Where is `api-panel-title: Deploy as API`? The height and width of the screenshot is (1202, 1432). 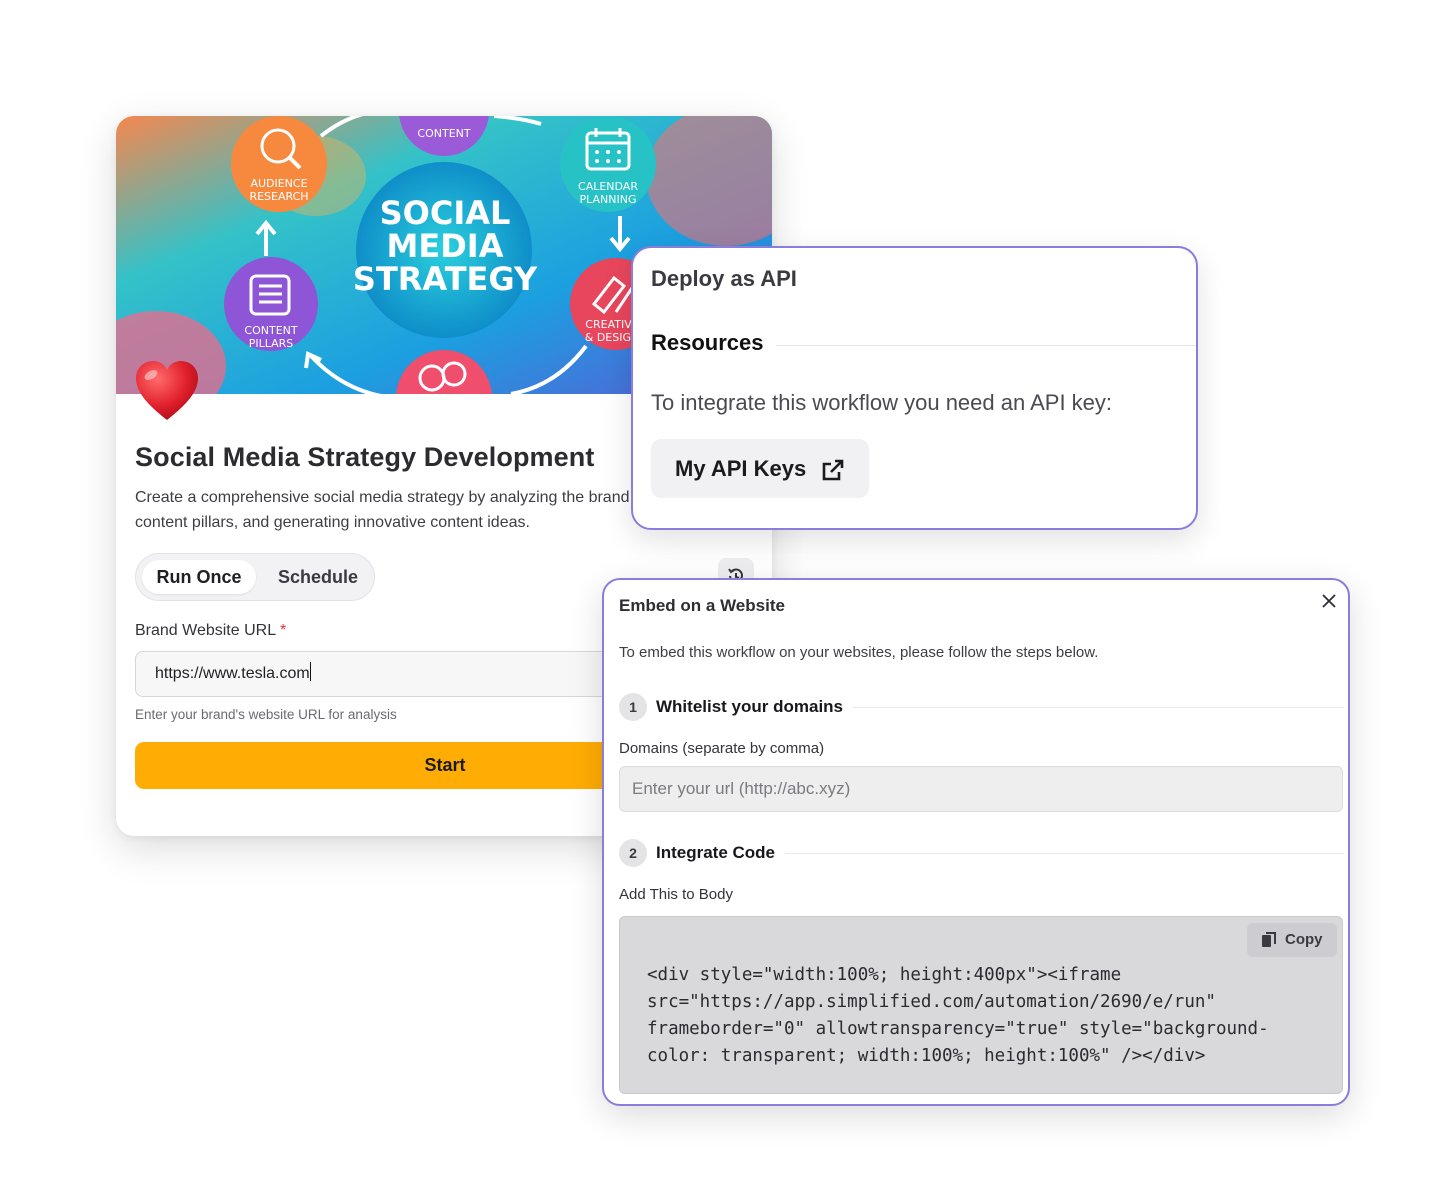 api-panel-title: Deploy as API is located at coordinates (724, 278).